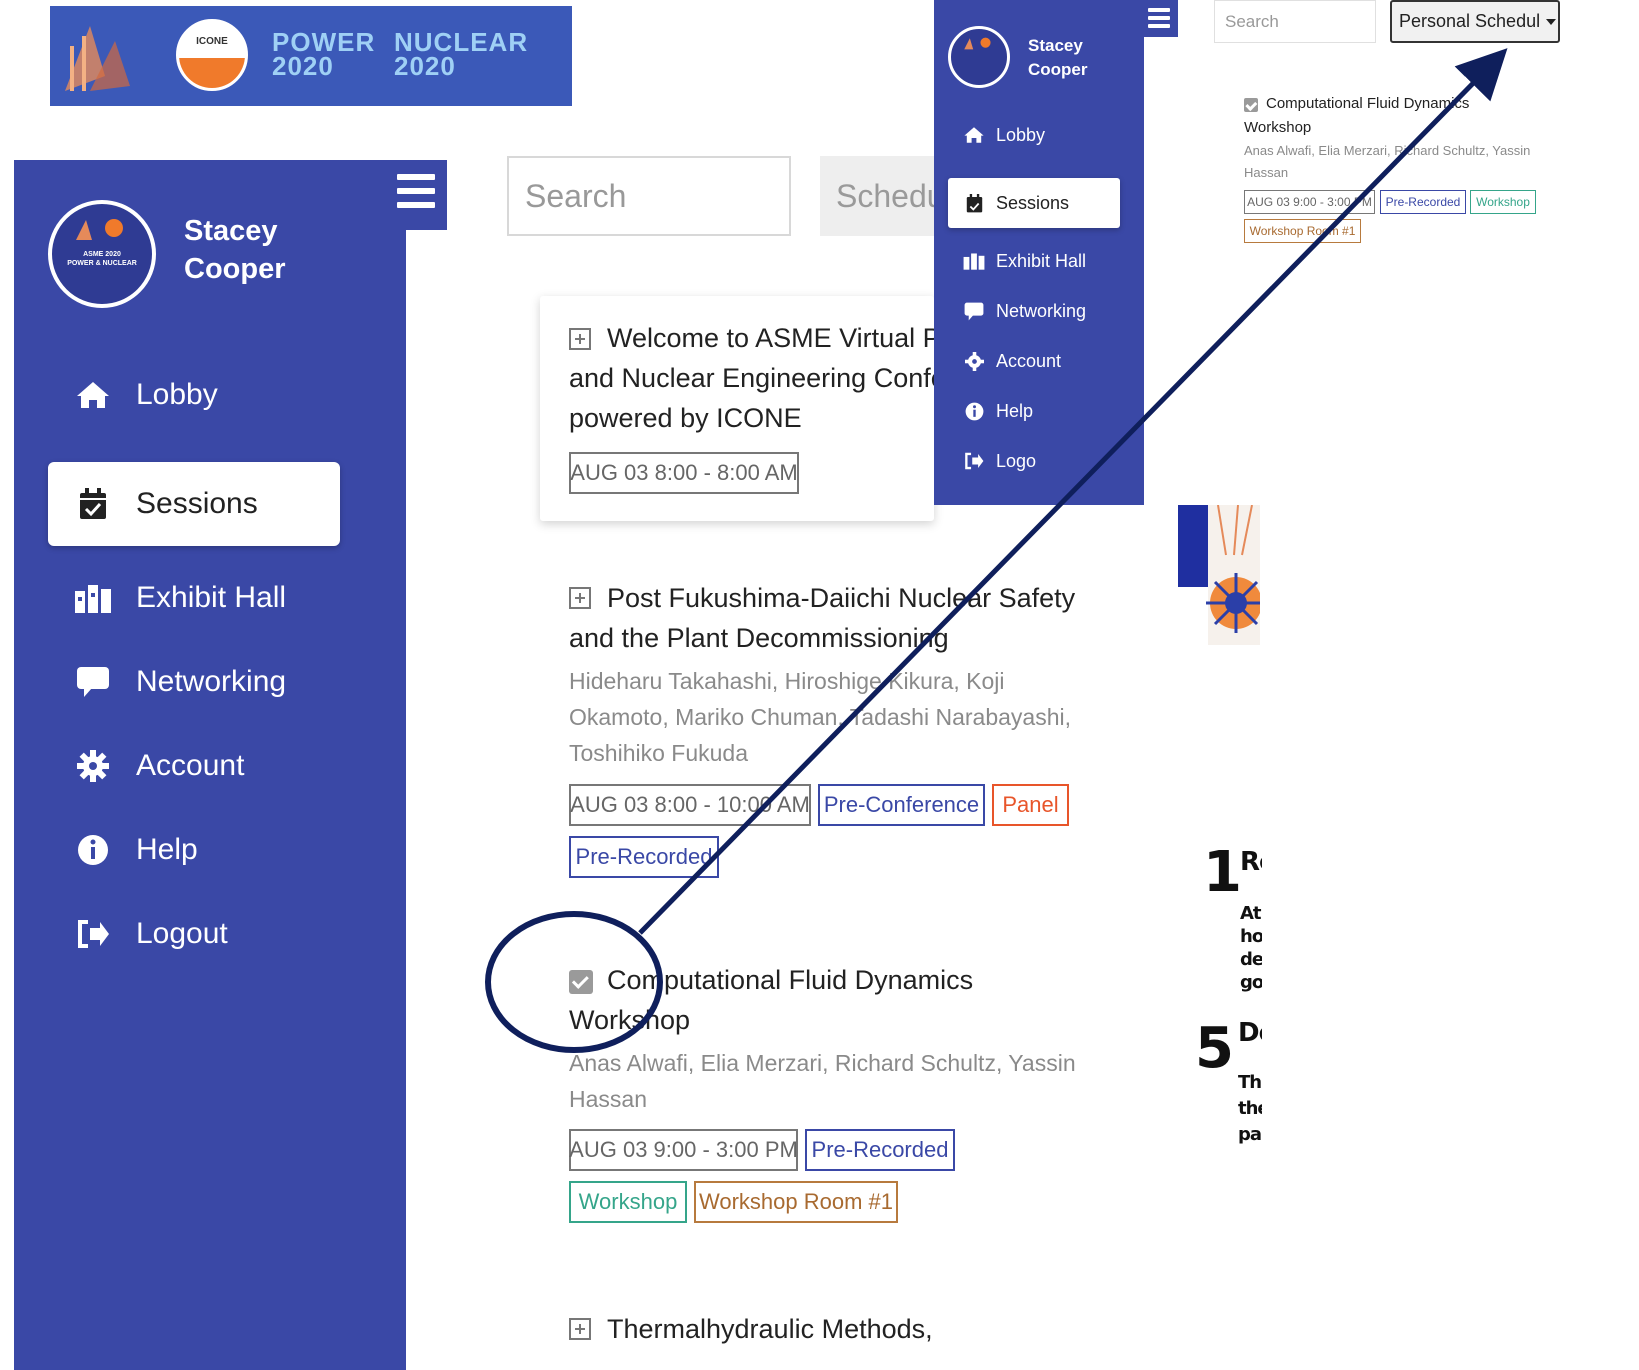 The image size is (1639, 1370). Describe the element at coordinates (690, 805) in the screenshot. I see `time-badge: AUG 03 8:00 - 10:00 AM` at that location.